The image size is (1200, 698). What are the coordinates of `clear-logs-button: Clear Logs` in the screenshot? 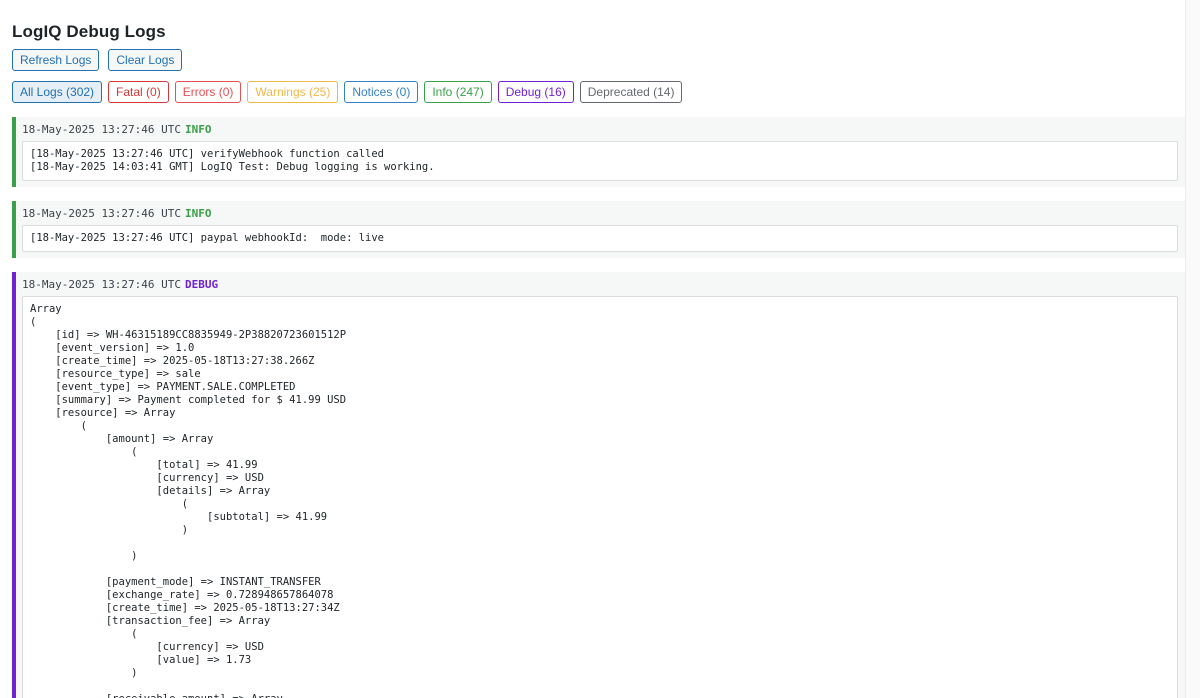 It's located at (145, 60).